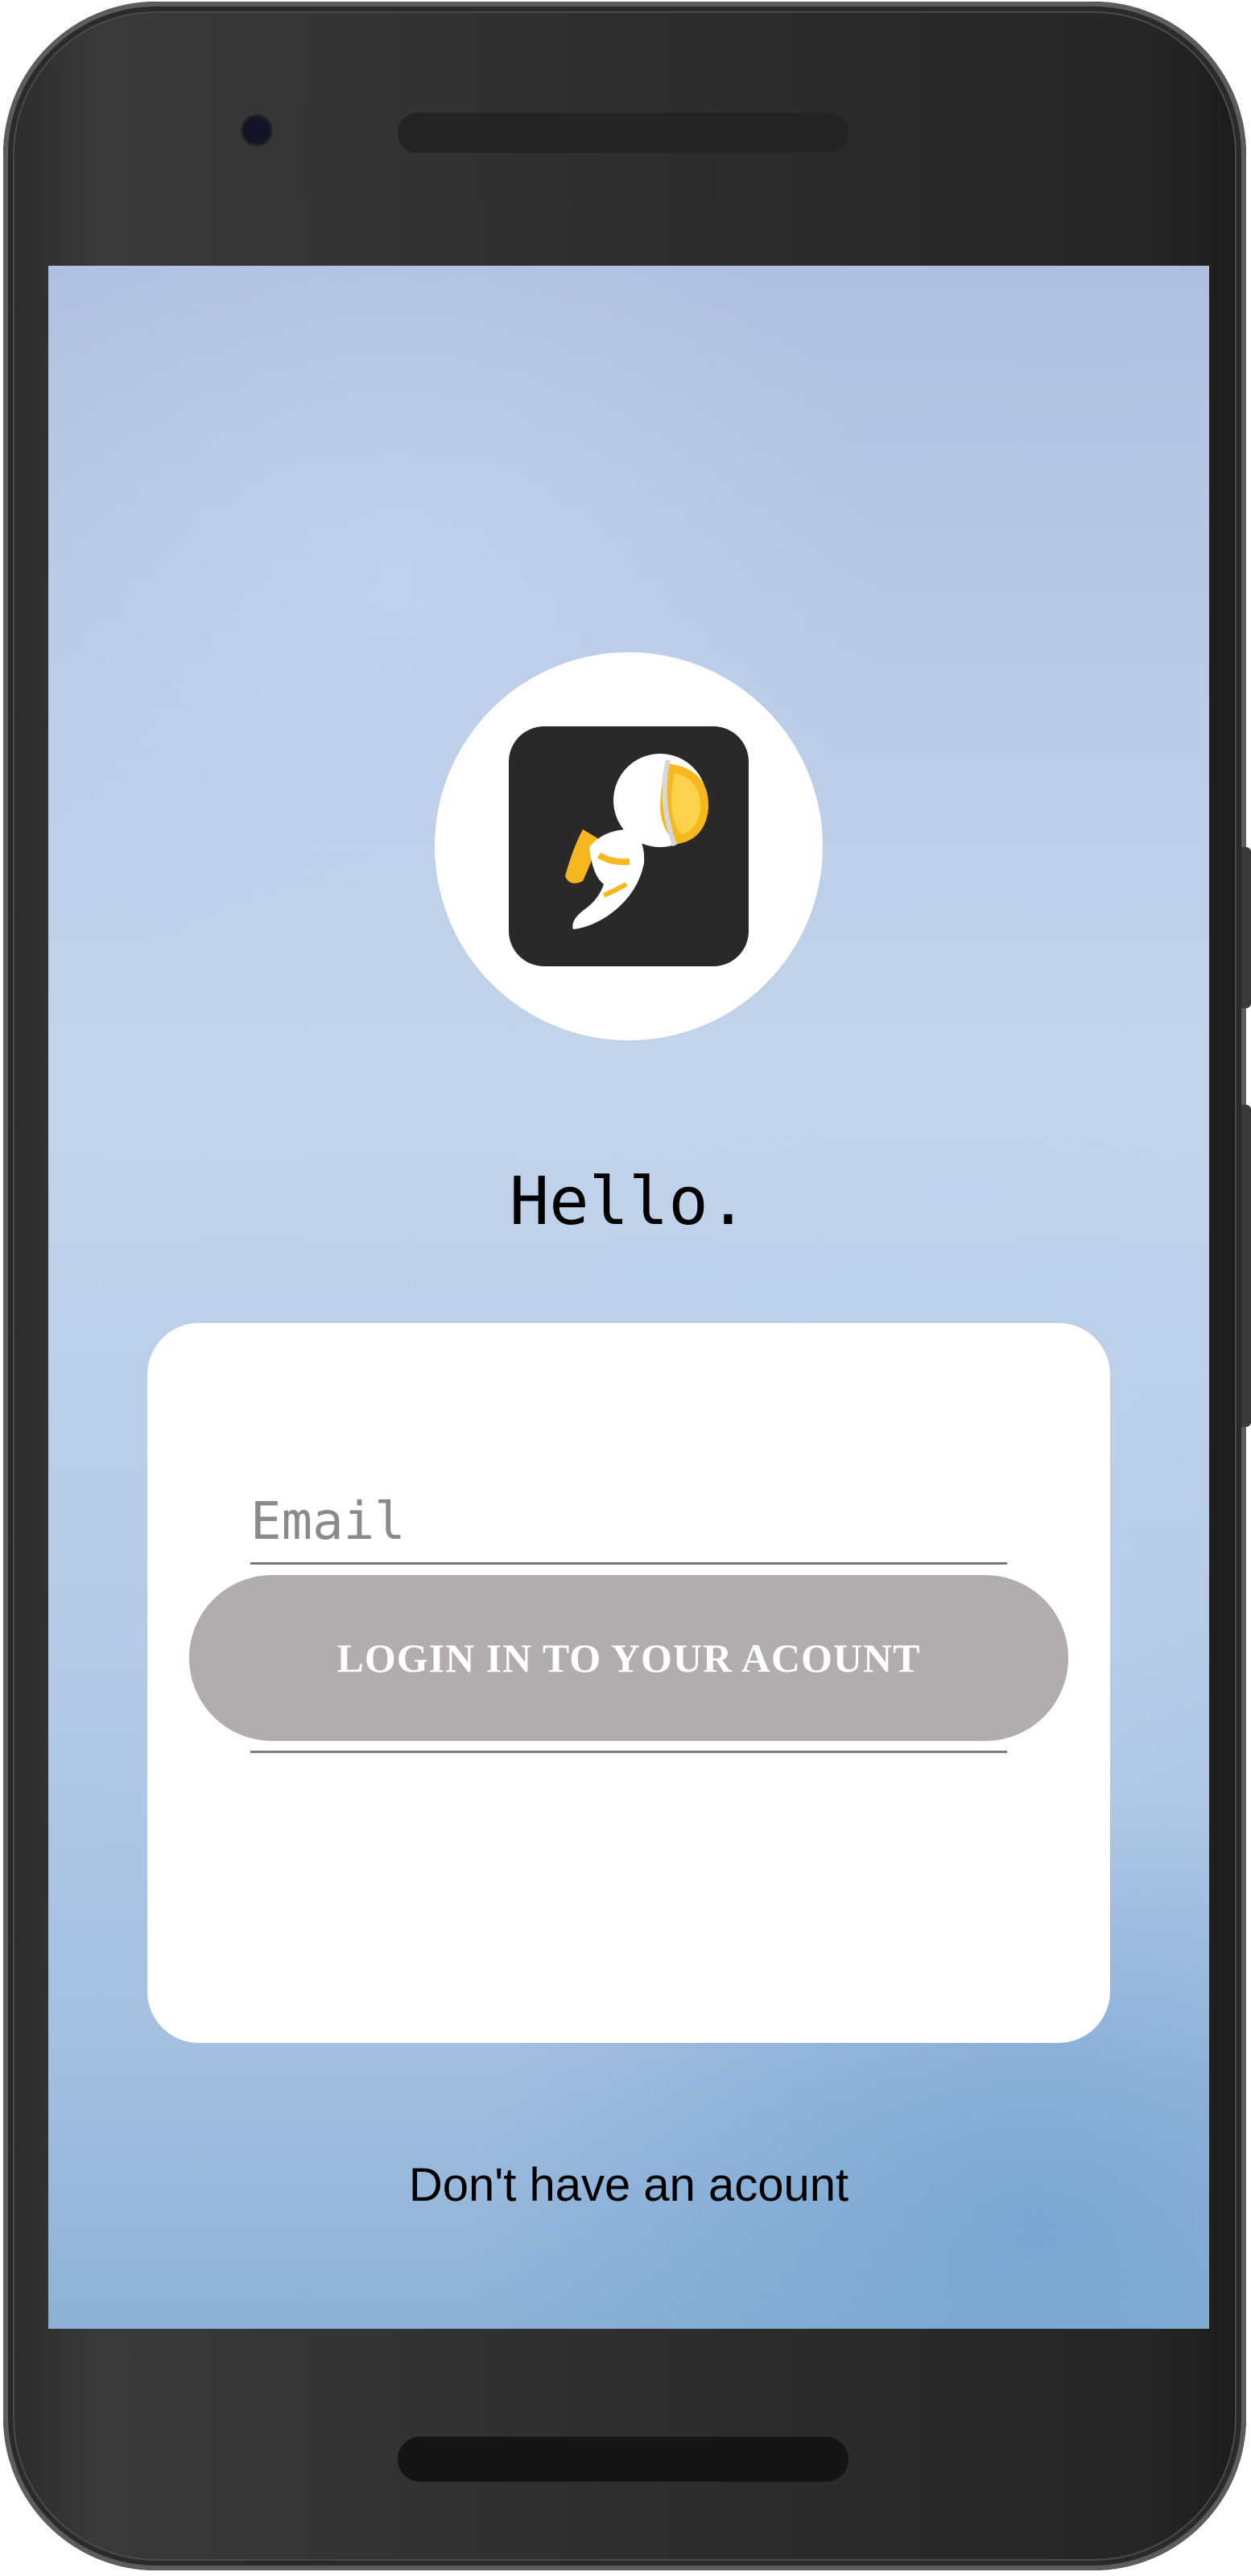 The width and height of the screenshot is (1251, 2576). What do you see at coordinates (256, 131) in the screenshot?
I see `front-camera` at bounding box center [256, 131].